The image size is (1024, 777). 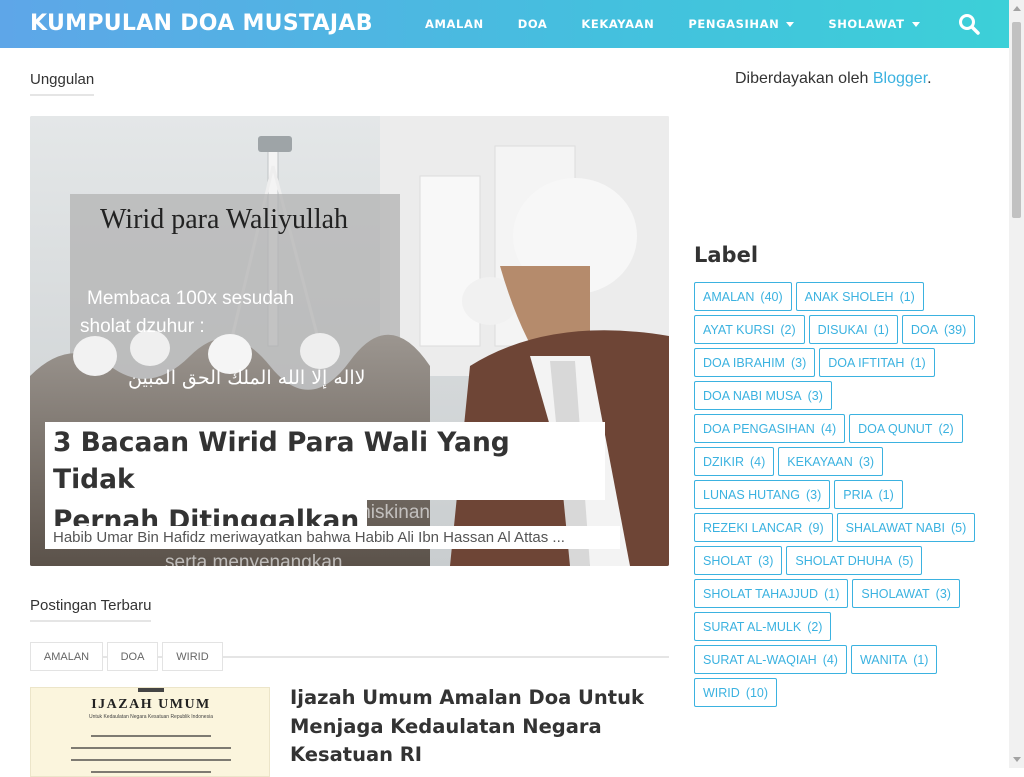 What do you see at coordinates (349, 657) in the screenshot?
I see `post-tags-row: AMALAN DOA WIRID` at bounding box center [349, 657].